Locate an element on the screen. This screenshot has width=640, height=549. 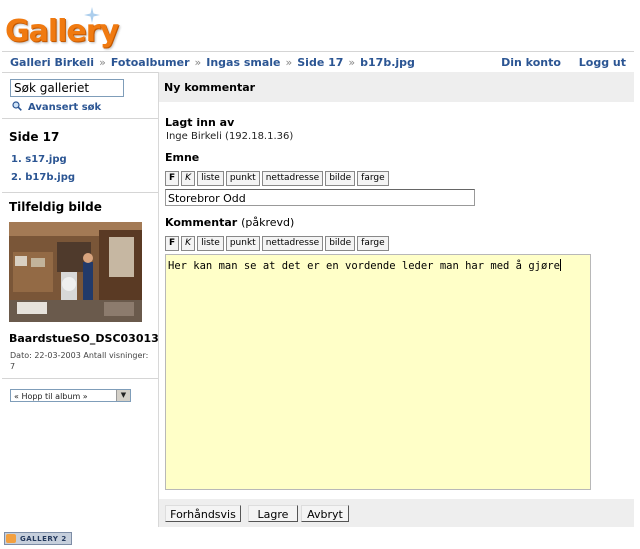
comment-label: Kommentar is located at coordinates (201, 222).